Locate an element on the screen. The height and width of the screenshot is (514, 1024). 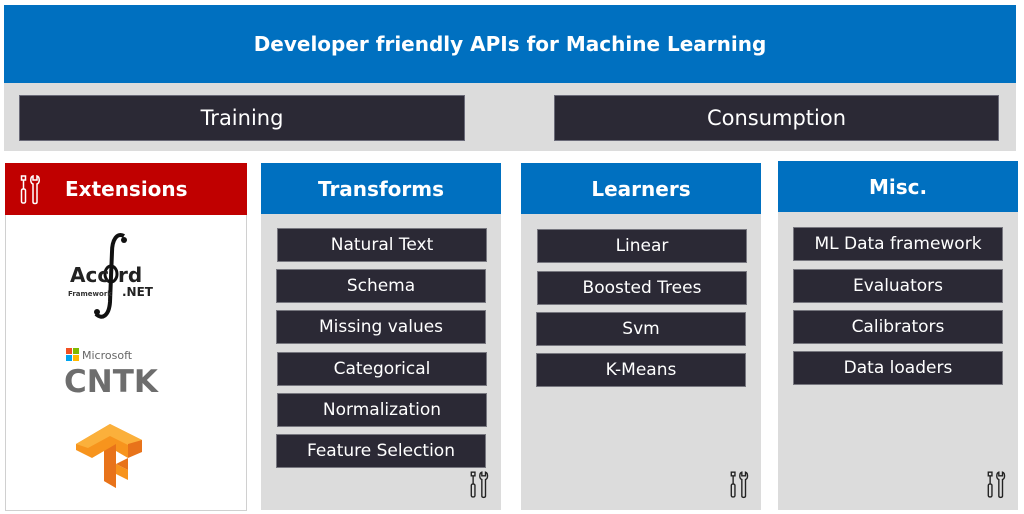
transforms-header: Transforms is located at coordinates (381, 188).